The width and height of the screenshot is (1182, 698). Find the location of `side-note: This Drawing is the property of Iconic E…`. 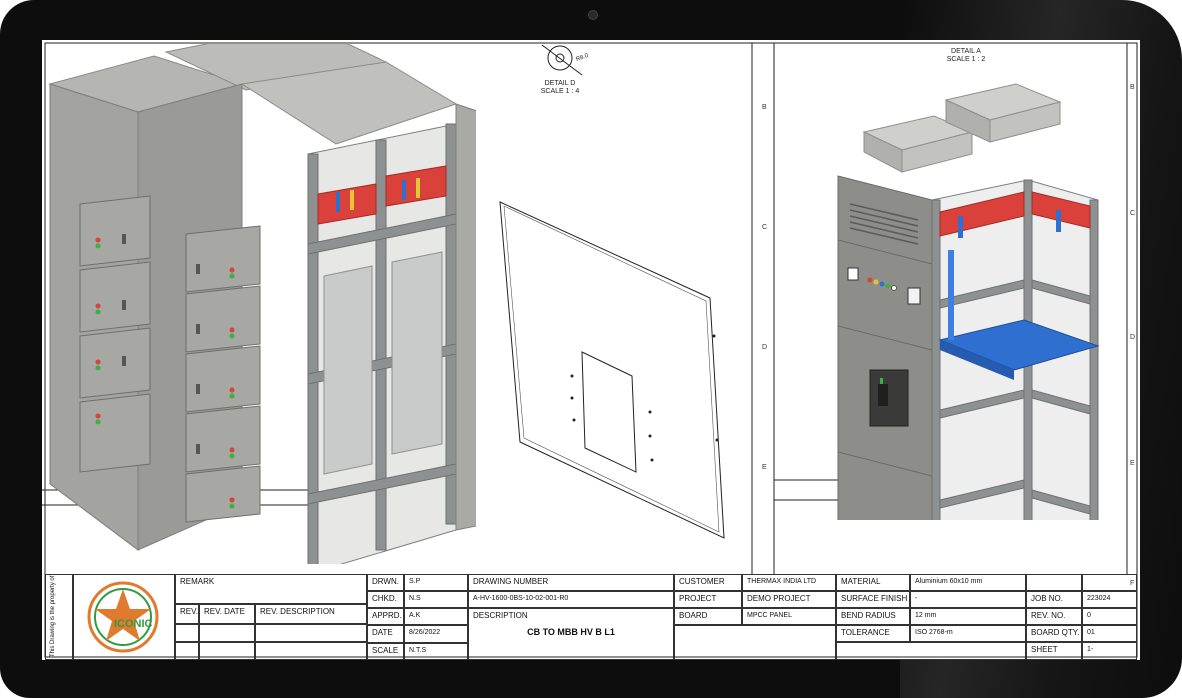

side-note: This Drawing is the property of Iconic E… is located at coordinates (59, 617).